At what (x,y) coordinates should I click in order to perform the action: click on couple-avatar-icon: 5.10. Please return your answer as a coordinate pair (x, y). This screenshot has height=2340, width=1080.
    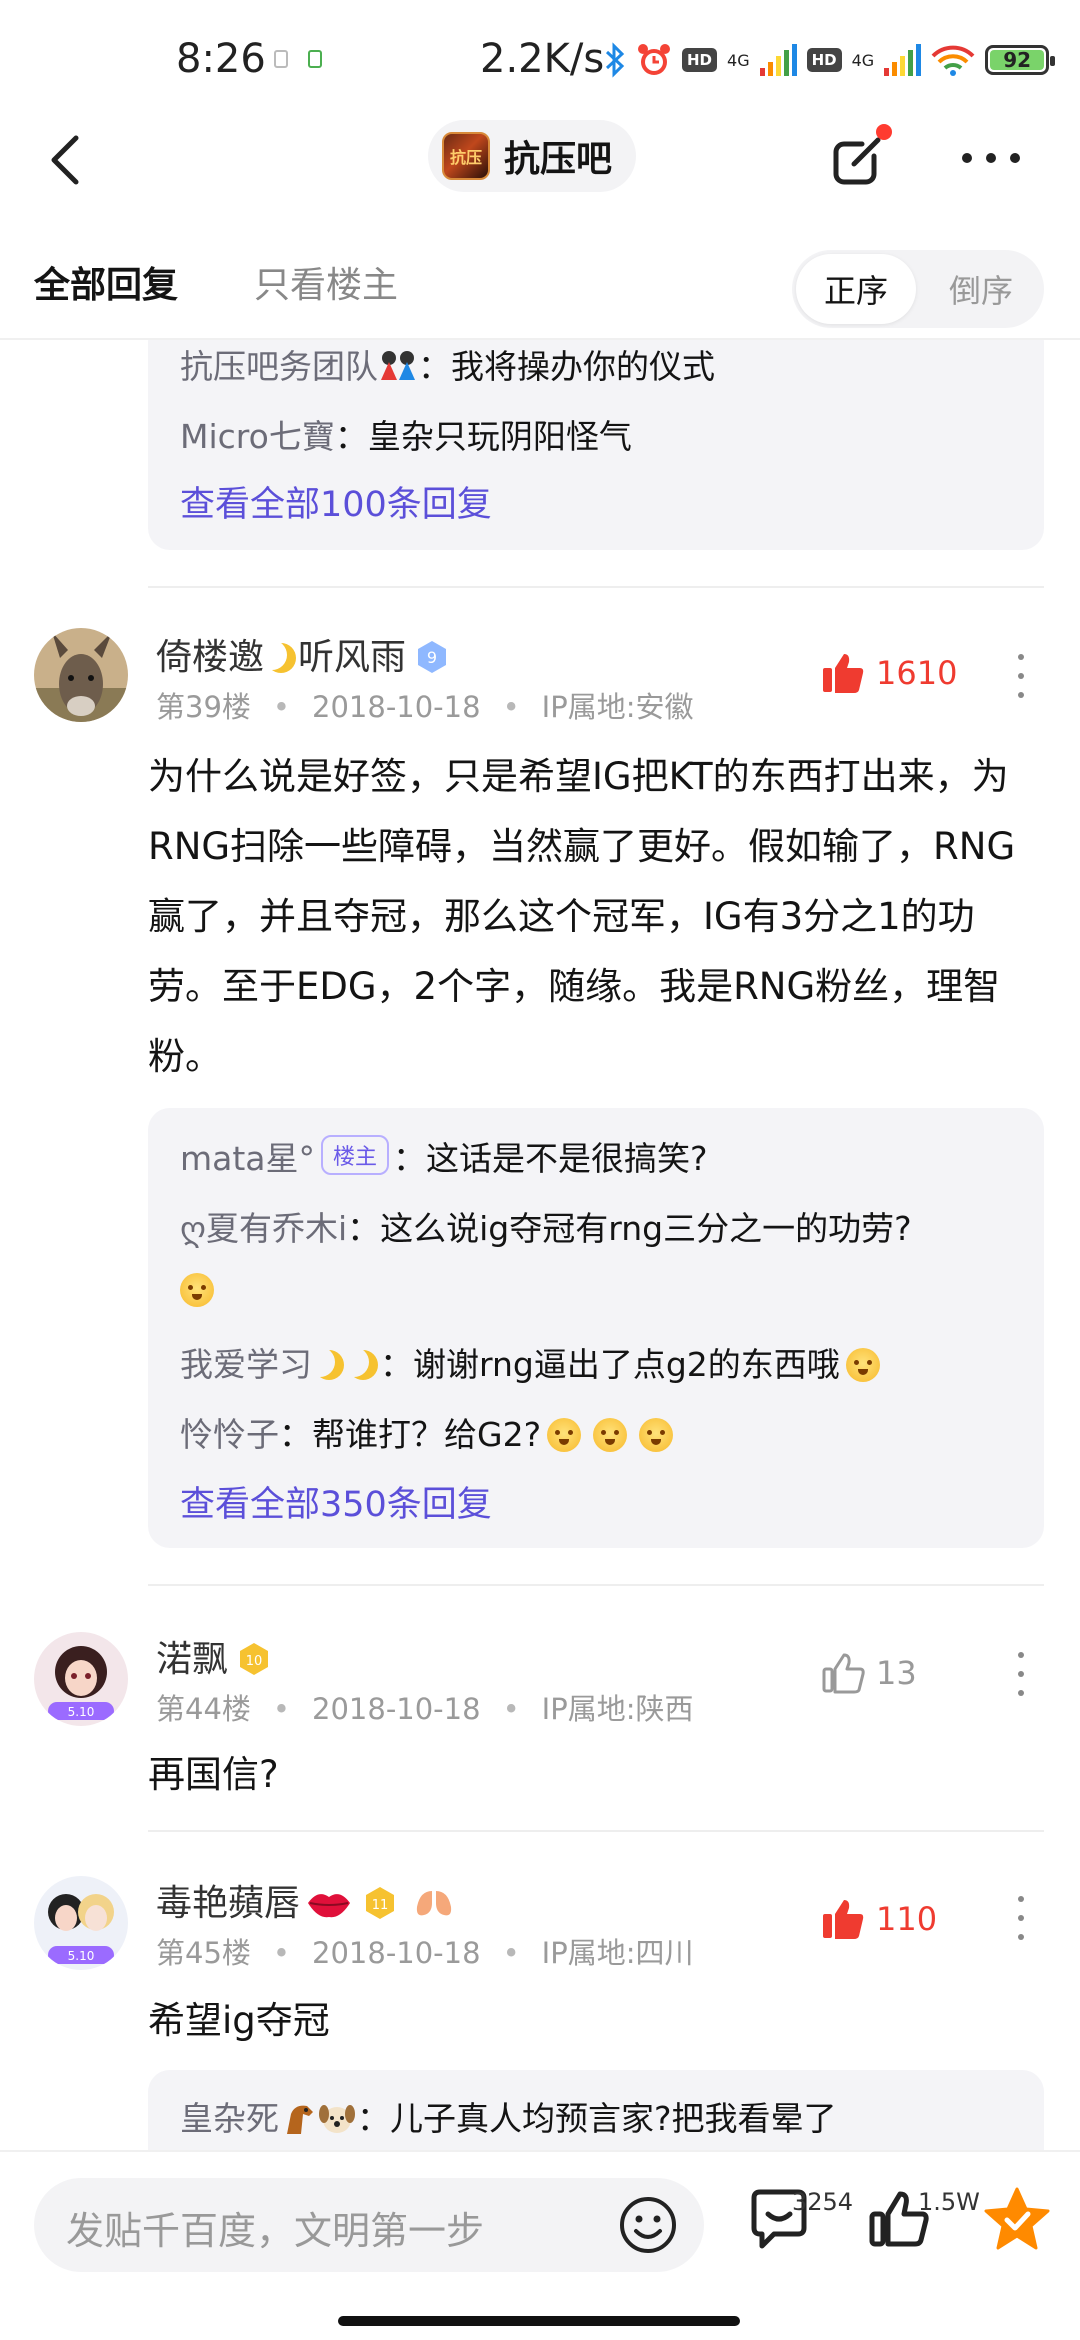
    Looking at the image, I should click on (81, 1923).